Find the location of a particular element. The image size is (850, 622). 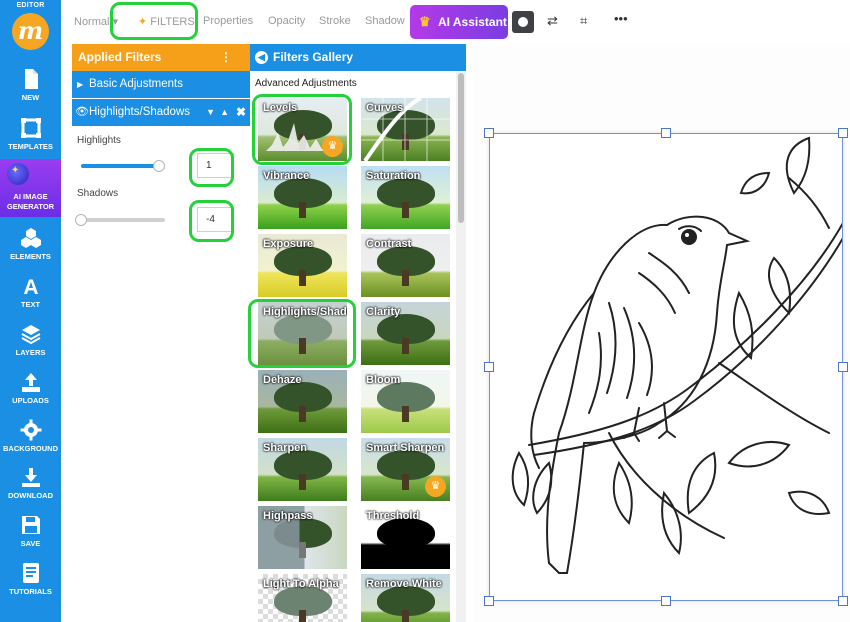

remove-filter-icon: ✖ is located at coordinates (241, 112).